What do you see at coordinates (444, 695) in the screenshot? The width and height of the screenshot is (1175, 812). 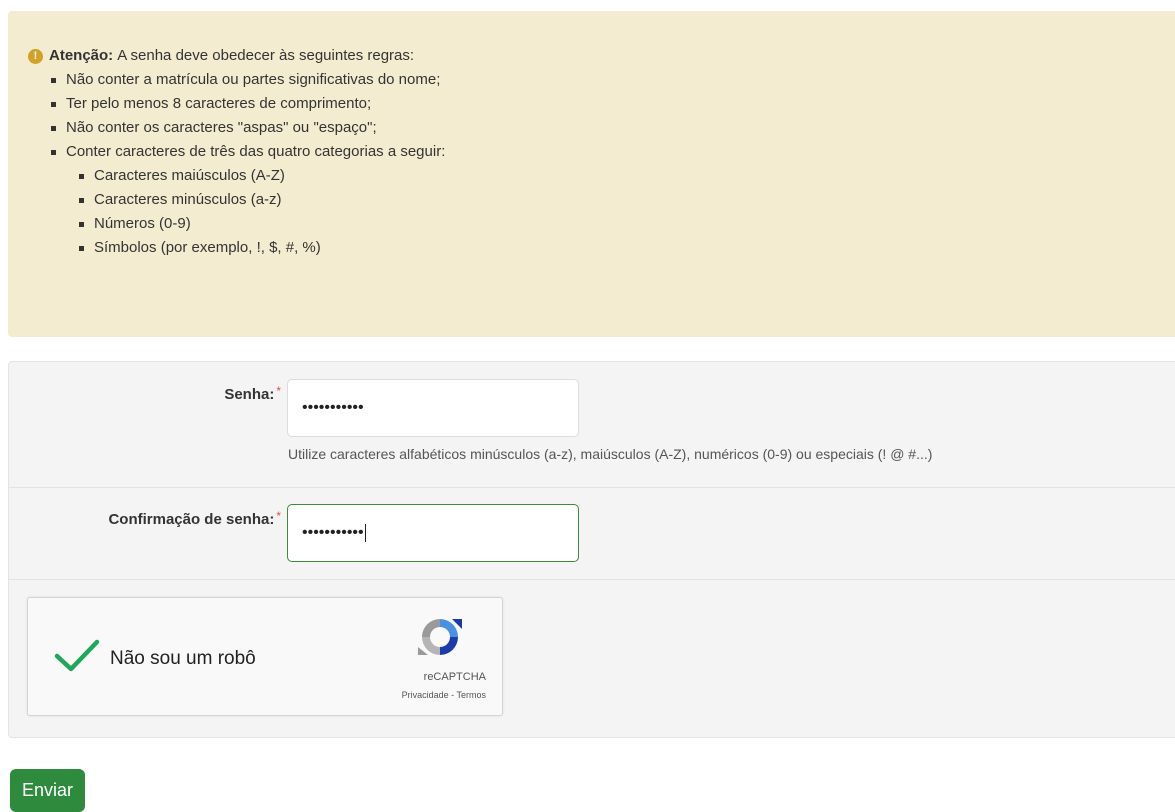 I see `recaptcha-privacy-terms-links: Privacidade - Termos` at bounding box center [444, 695].